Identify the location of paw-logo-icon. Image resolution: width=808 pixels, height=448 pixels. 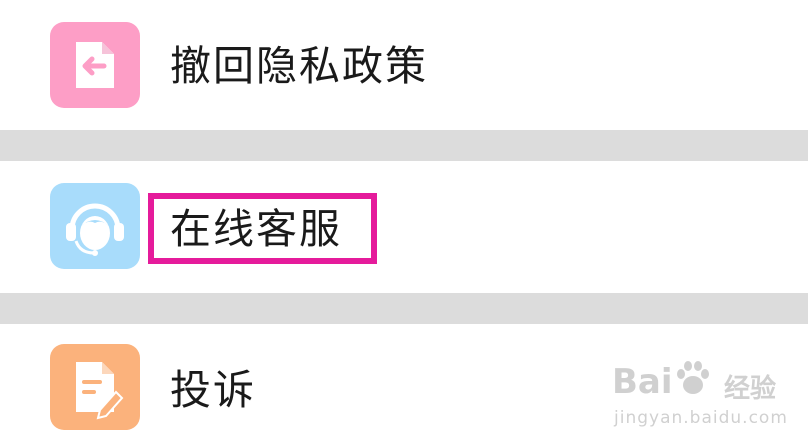
(693, 378).